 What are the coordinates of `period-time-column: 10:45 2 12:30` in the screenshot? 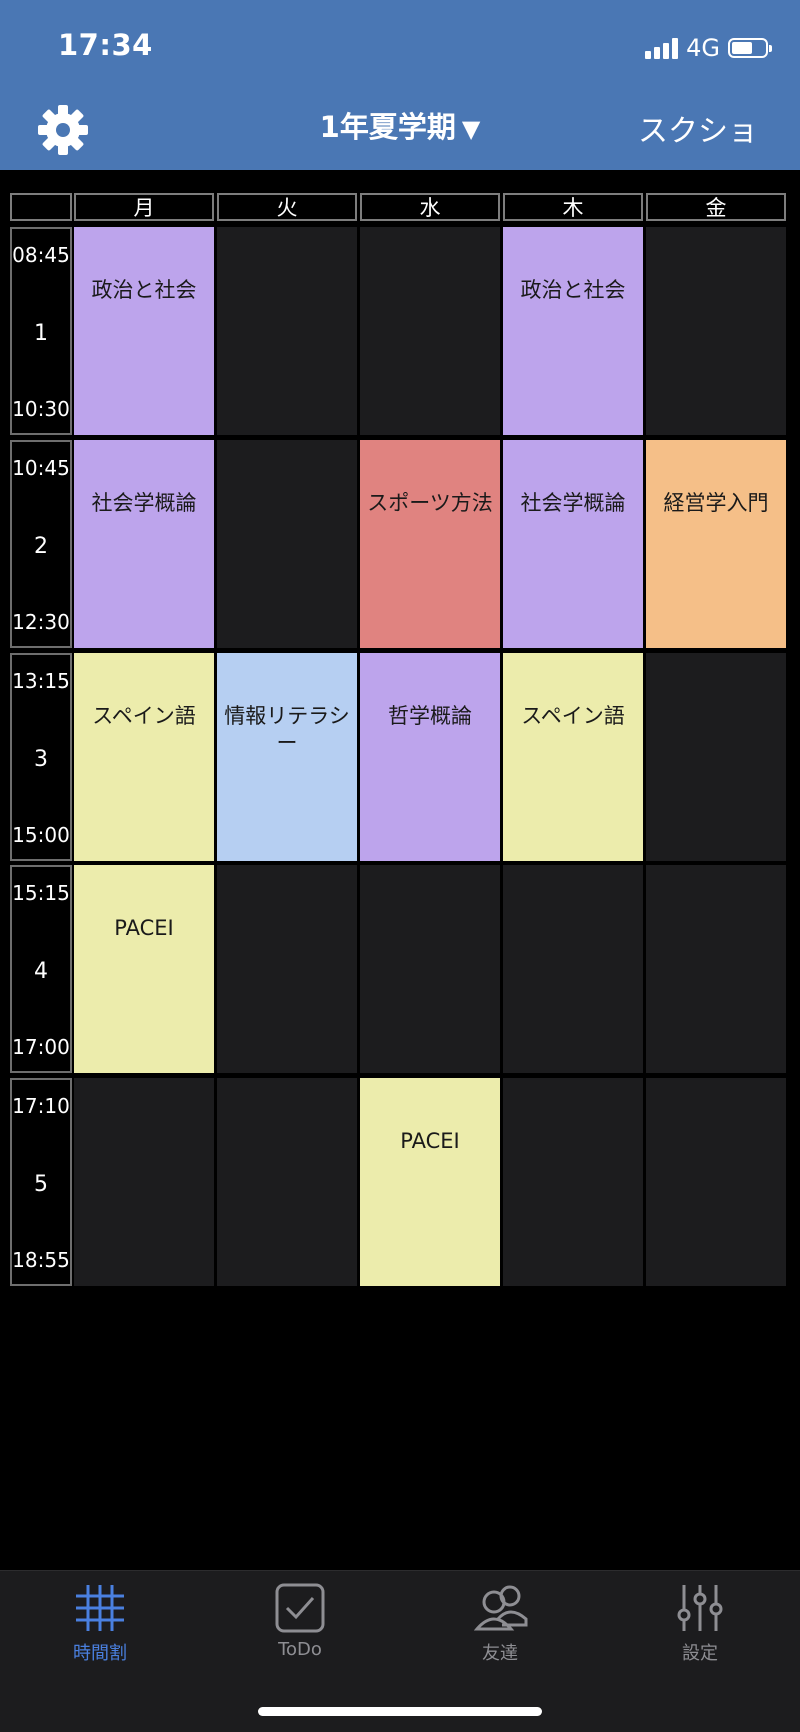 It's located at (41, 544).